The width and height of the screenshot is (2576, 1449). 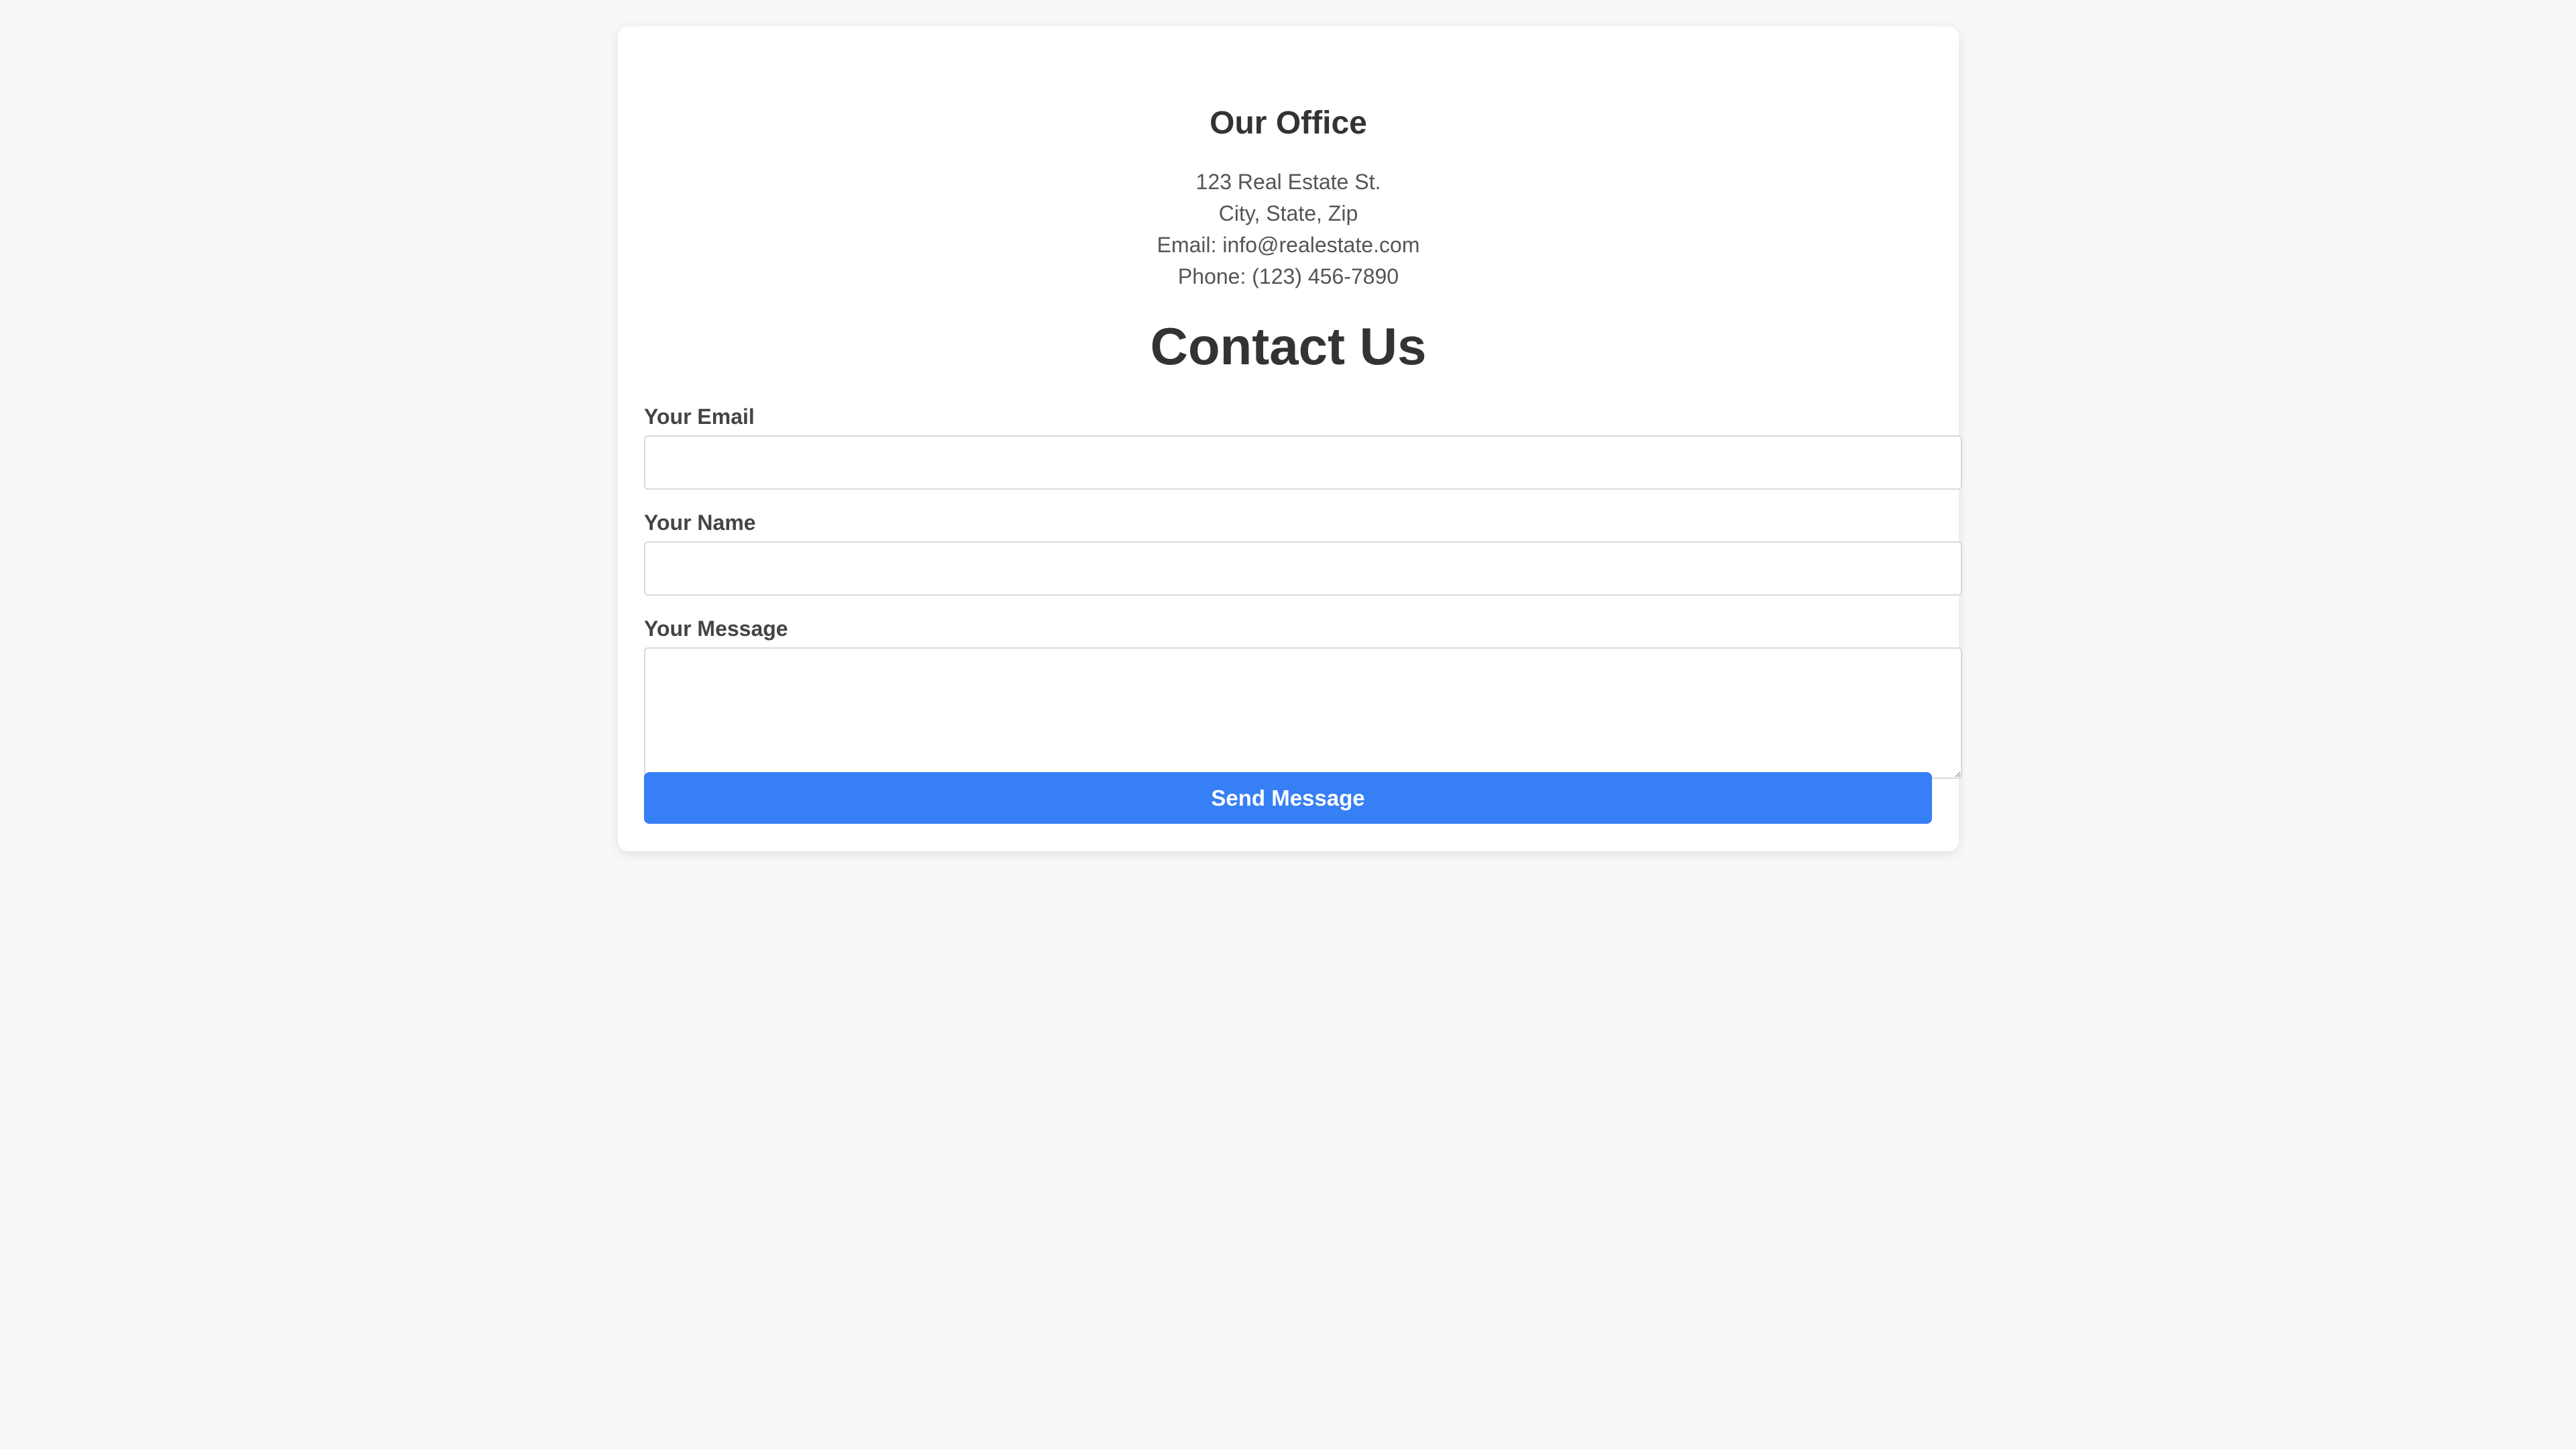 What do you see at coordinates (716, 628) in the screenshot?
I see `message-label: Your Message` at bounding box center [716, 628].